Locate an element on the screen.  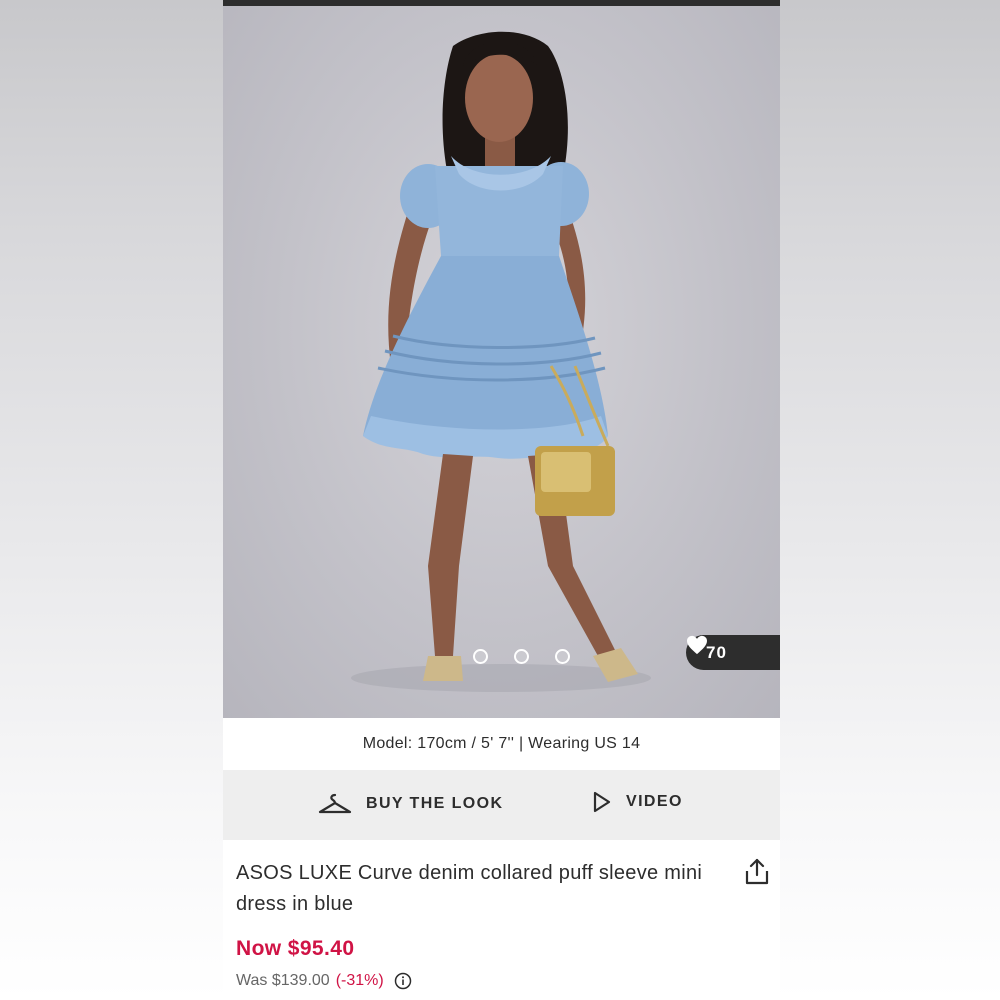
save-for-later-button: 70 is located at coordinates (733, 652).